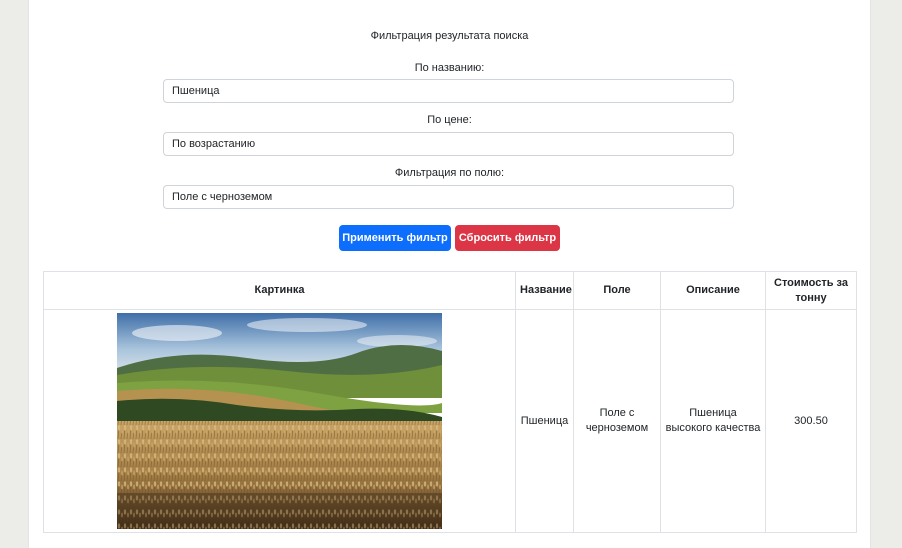 This screenshot has width=902, height=548. What do you see at coordinates (713, 421) in the screenshot?
I see `description-cell: Пшеница высокого качества` at bounding box center [713, 421].